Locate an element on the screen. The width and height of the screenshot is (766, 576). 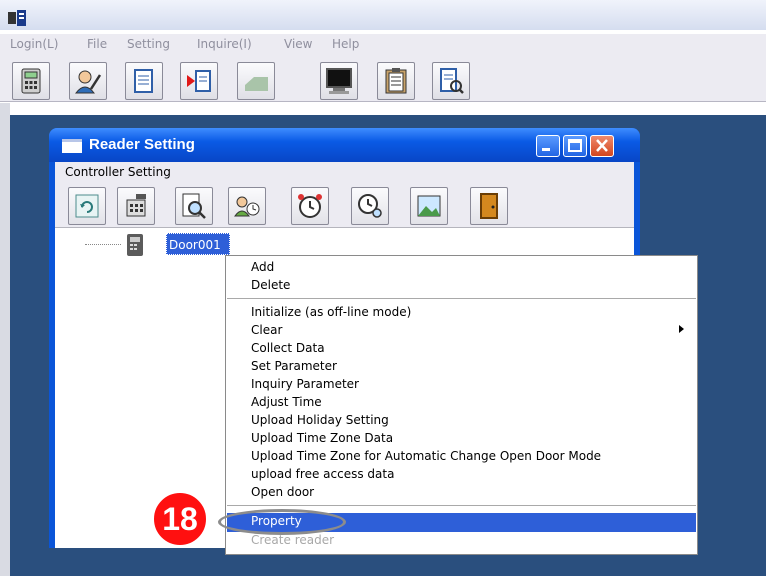
child-menubar: Controller Setting is located at coordinates (344, 172).